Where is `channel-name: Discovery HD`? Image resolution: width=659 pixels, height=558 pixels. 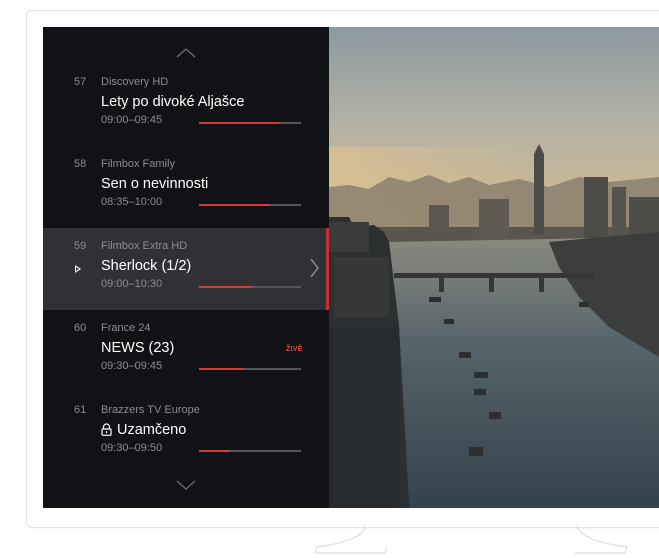
channel-name: Discovery HD is located at coordinates (135, 82).